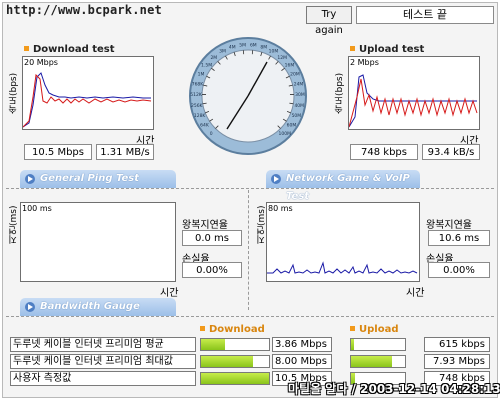  Describe the element at coordinates (457, 361) in the screenshot. I see `upload-bar-value: 7.93 Mbps` at that location.